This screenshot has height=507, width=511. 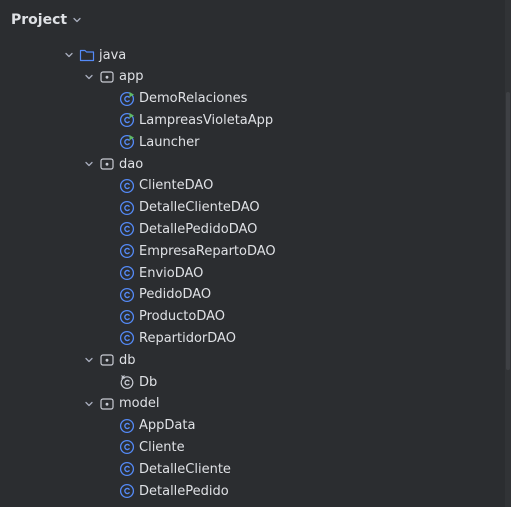 I want to click on tree-node-class: Db, so click(x=255, y=382).